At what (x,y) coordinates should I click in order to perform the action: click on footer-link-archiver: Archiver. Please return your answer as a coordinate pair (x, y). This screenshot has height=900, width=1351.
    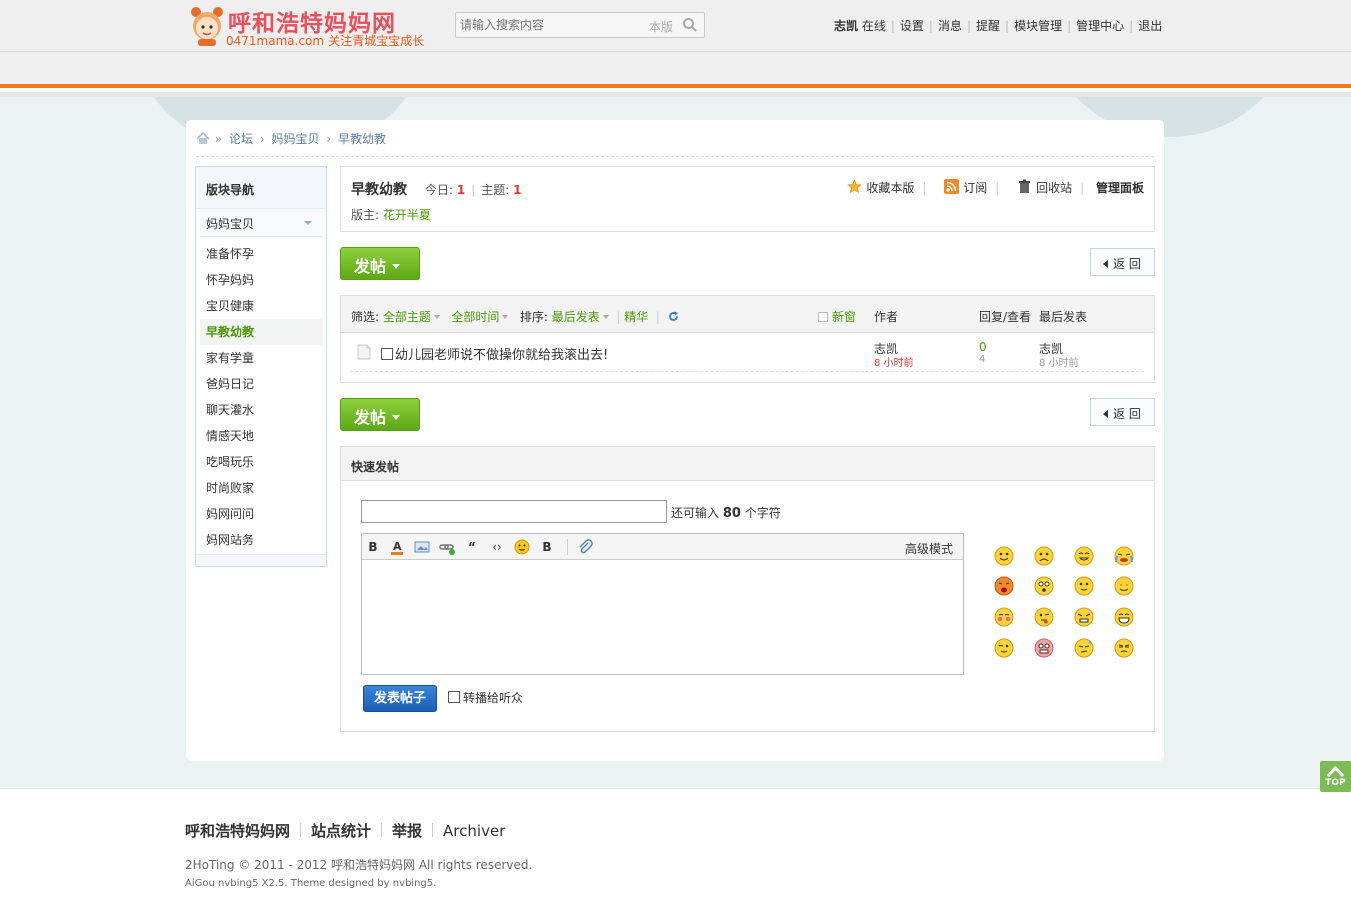
    Looking at the image, I should click on (474, 831).